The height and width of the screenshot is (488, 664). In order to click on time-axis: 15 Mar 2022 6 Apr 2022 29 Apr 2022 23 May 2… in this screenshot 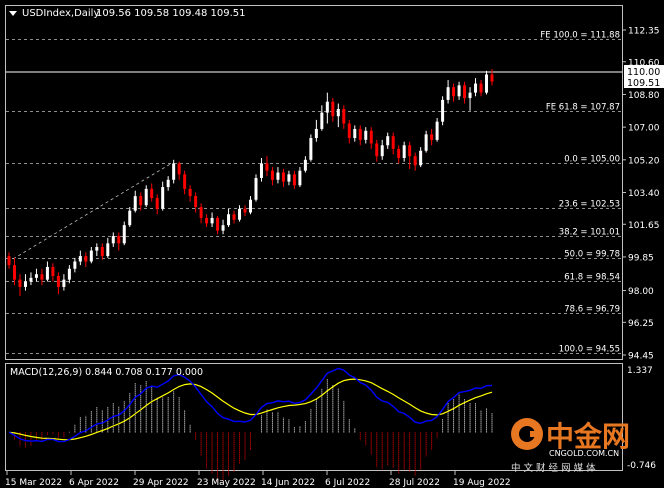, I will do `click(258, 479)`.